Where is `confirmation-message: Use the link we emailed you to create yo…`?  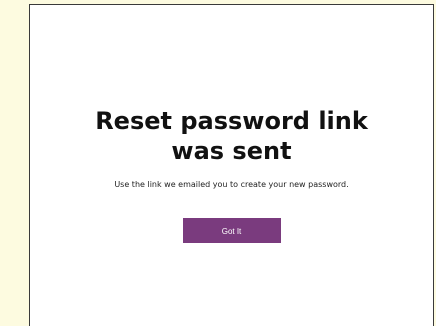 confirmation-message: Use the link we emailed you to create yo… is located at coordinates (231, 184).